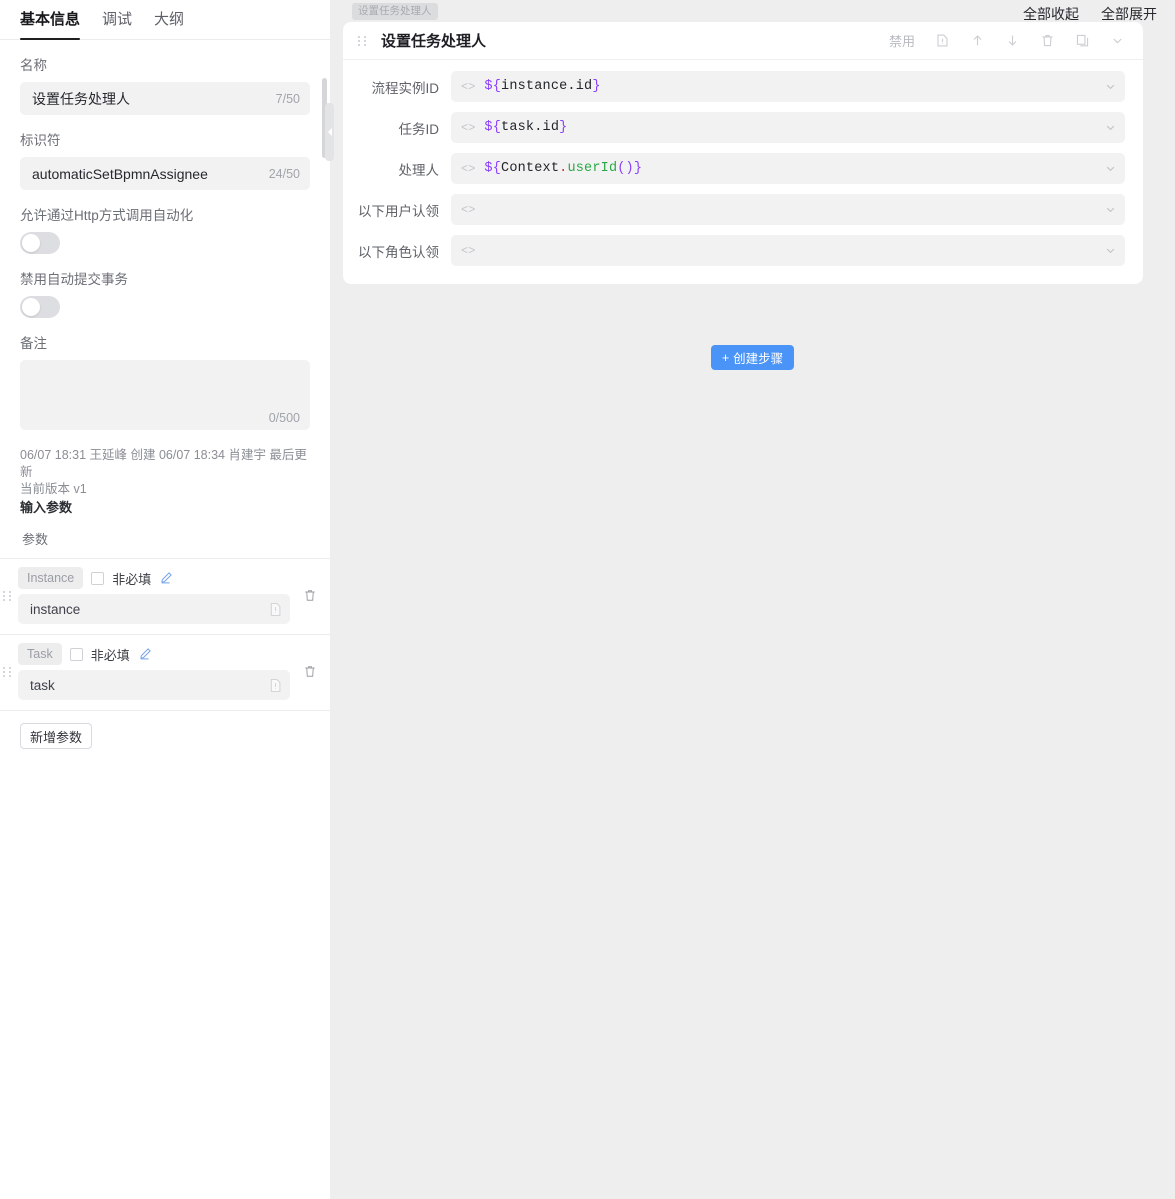  What do you see at coordinates (154, 609) in the screenshot?
I see `param-name-input: instance` at bounding box center [154, 609].